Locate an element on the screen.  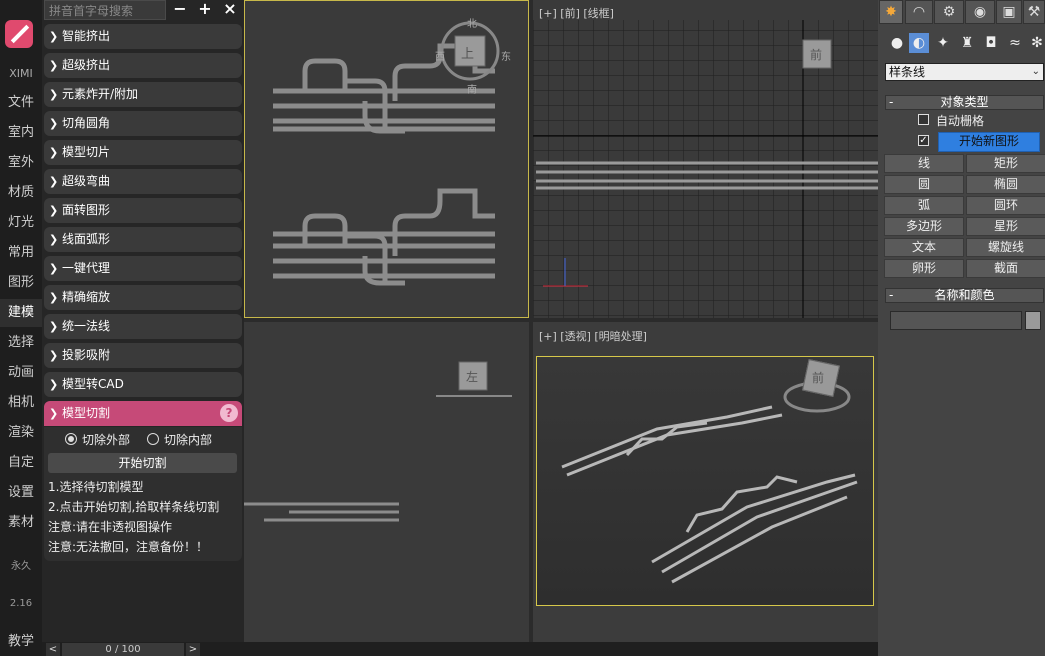
rail-item-render: 渲染 is located at coordinates (21, 433).